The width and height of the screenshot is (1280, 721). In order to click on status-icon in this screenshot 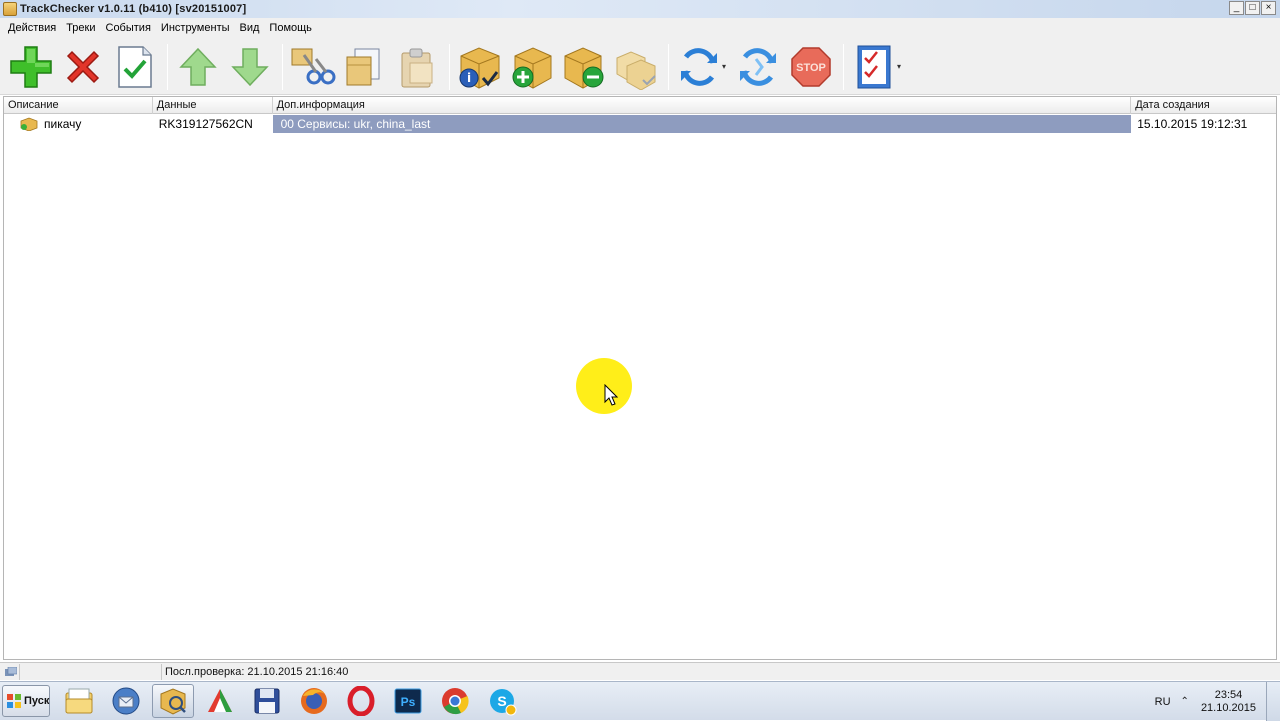, I will do `click(11, 671)`.